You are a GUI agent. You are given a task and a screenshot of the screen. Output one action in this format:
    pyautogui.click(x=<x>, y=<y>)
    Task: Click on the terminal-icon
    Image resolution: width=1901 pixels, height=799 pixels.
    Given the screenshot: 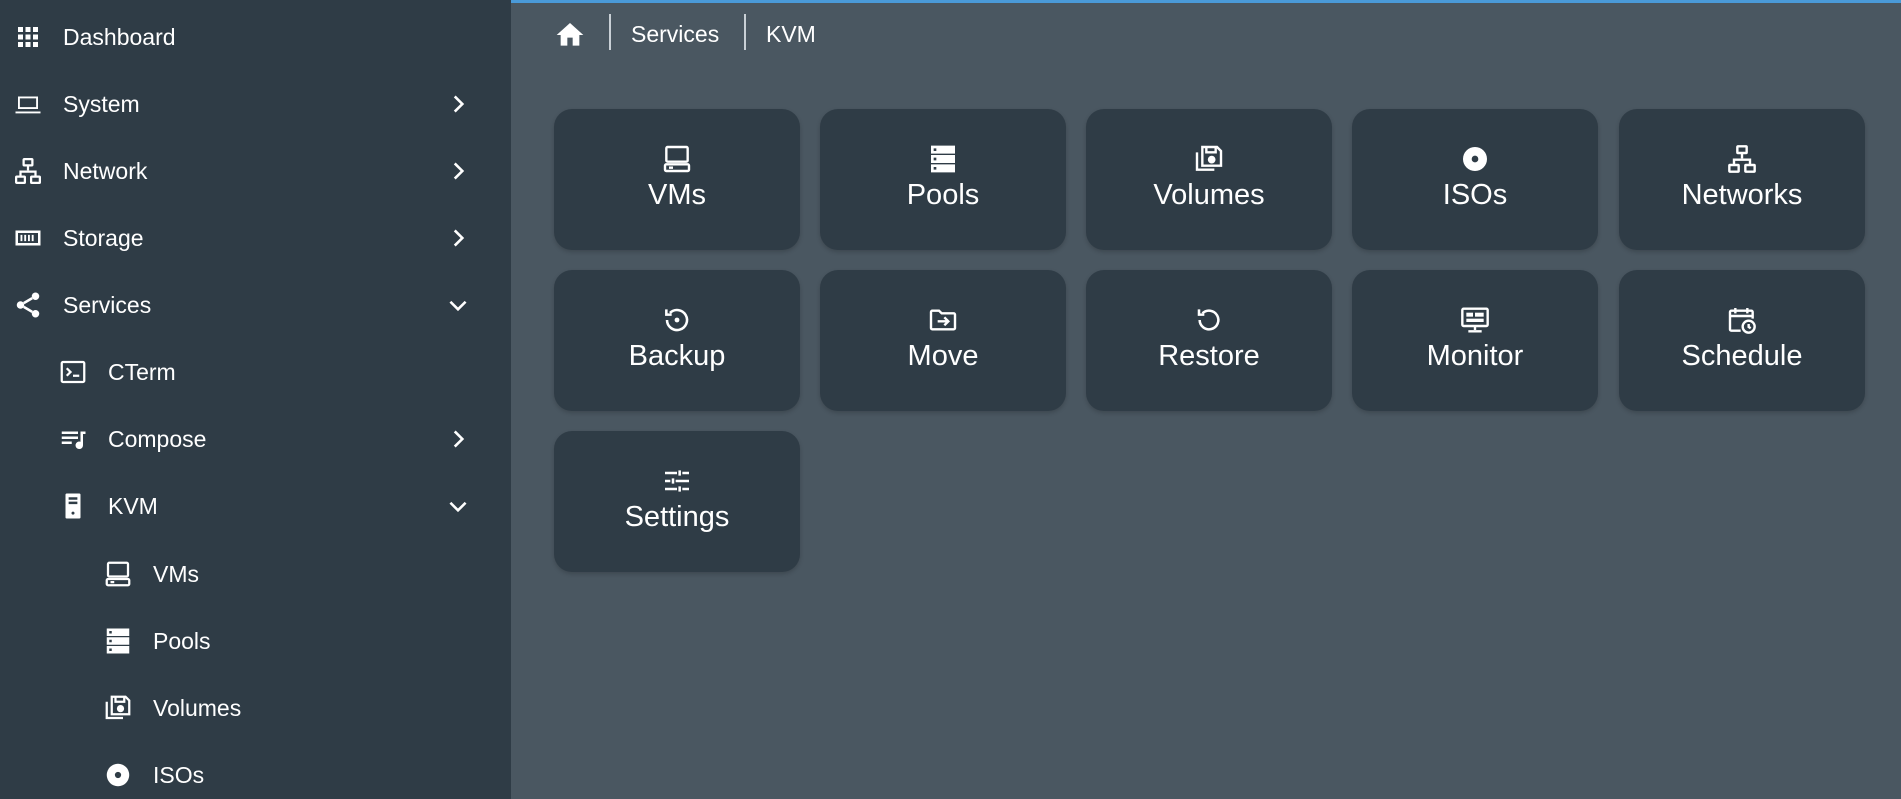 What is the action you would take?
    pyautogui.click(x=73, y=372)
    